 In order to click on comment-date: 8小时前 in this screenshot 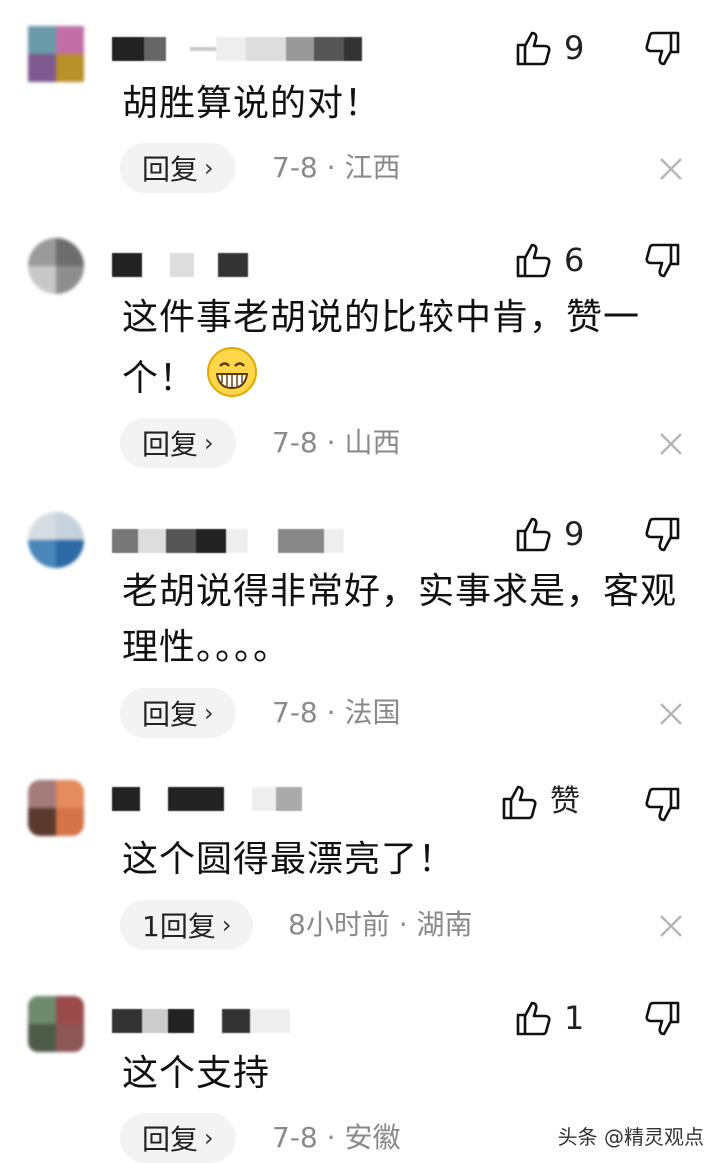, I will do `click(339, 924)`.